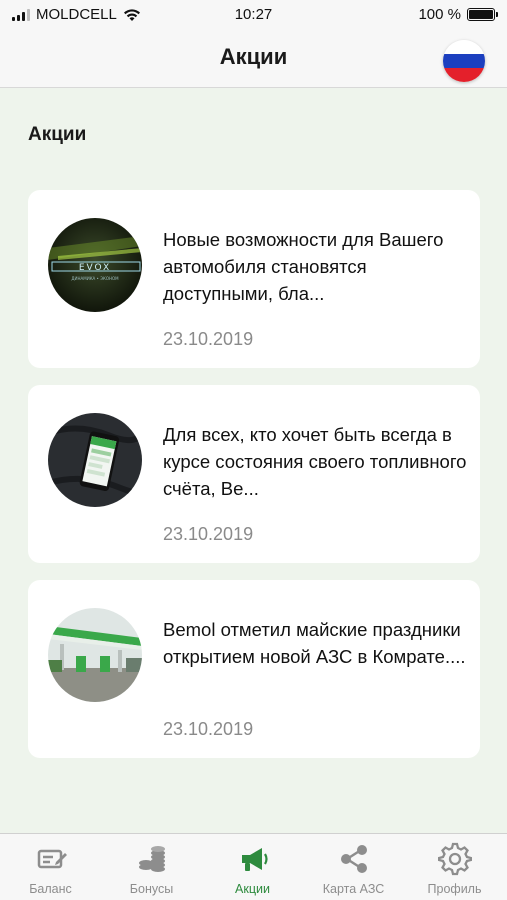 The image size is (507, 900). I want to click on phone-app-promo-image, so click(95, 460).